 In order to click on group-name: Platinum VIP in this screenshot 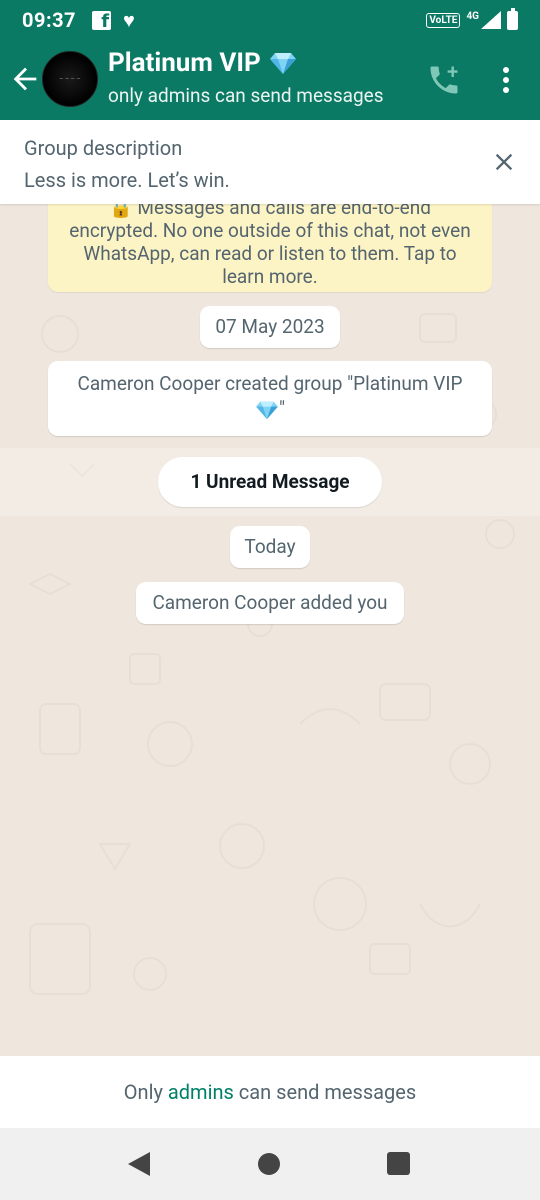, I will do `click(184, 63)`.